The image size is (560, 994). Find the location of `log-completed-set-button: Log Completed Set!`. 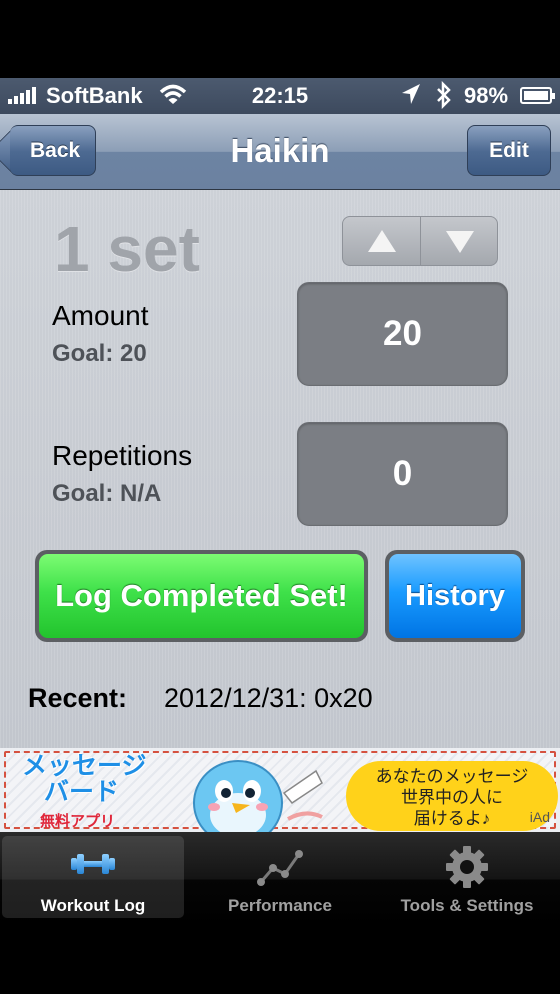

log-completed-set-button: Log Completed Set! is located at coordinates (201, 596).